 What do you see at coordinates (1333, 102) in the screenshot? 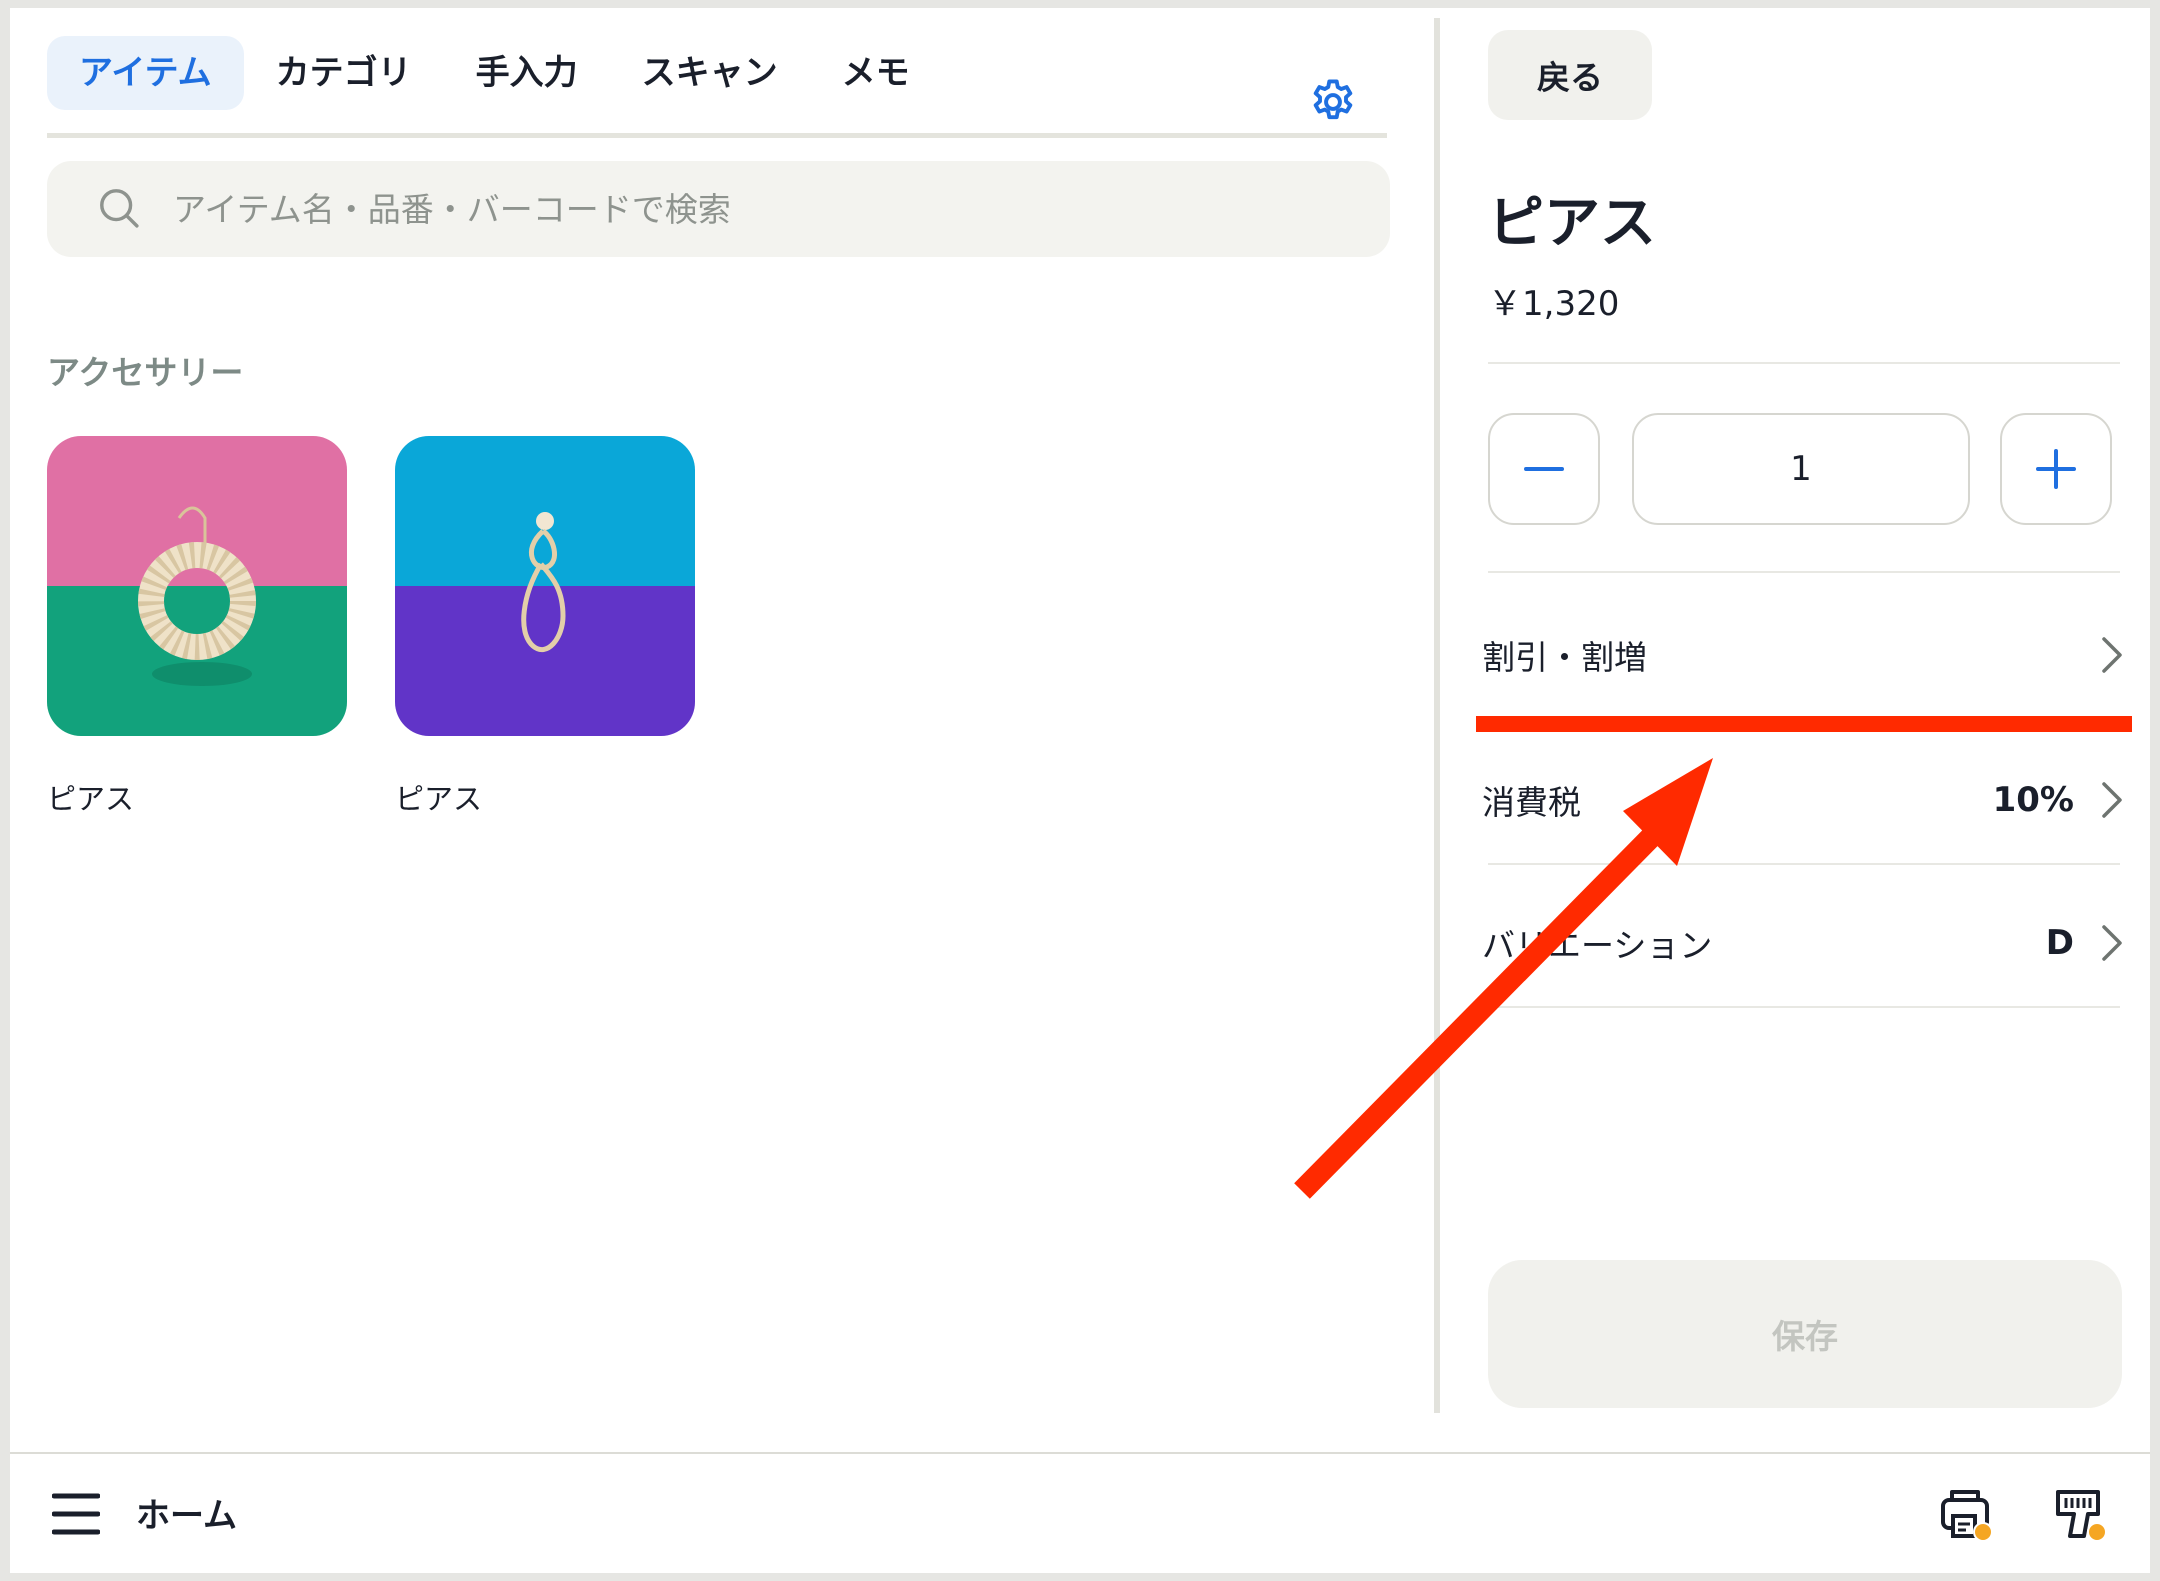
I see `gear-icon` at bounding box center [1333, 102].